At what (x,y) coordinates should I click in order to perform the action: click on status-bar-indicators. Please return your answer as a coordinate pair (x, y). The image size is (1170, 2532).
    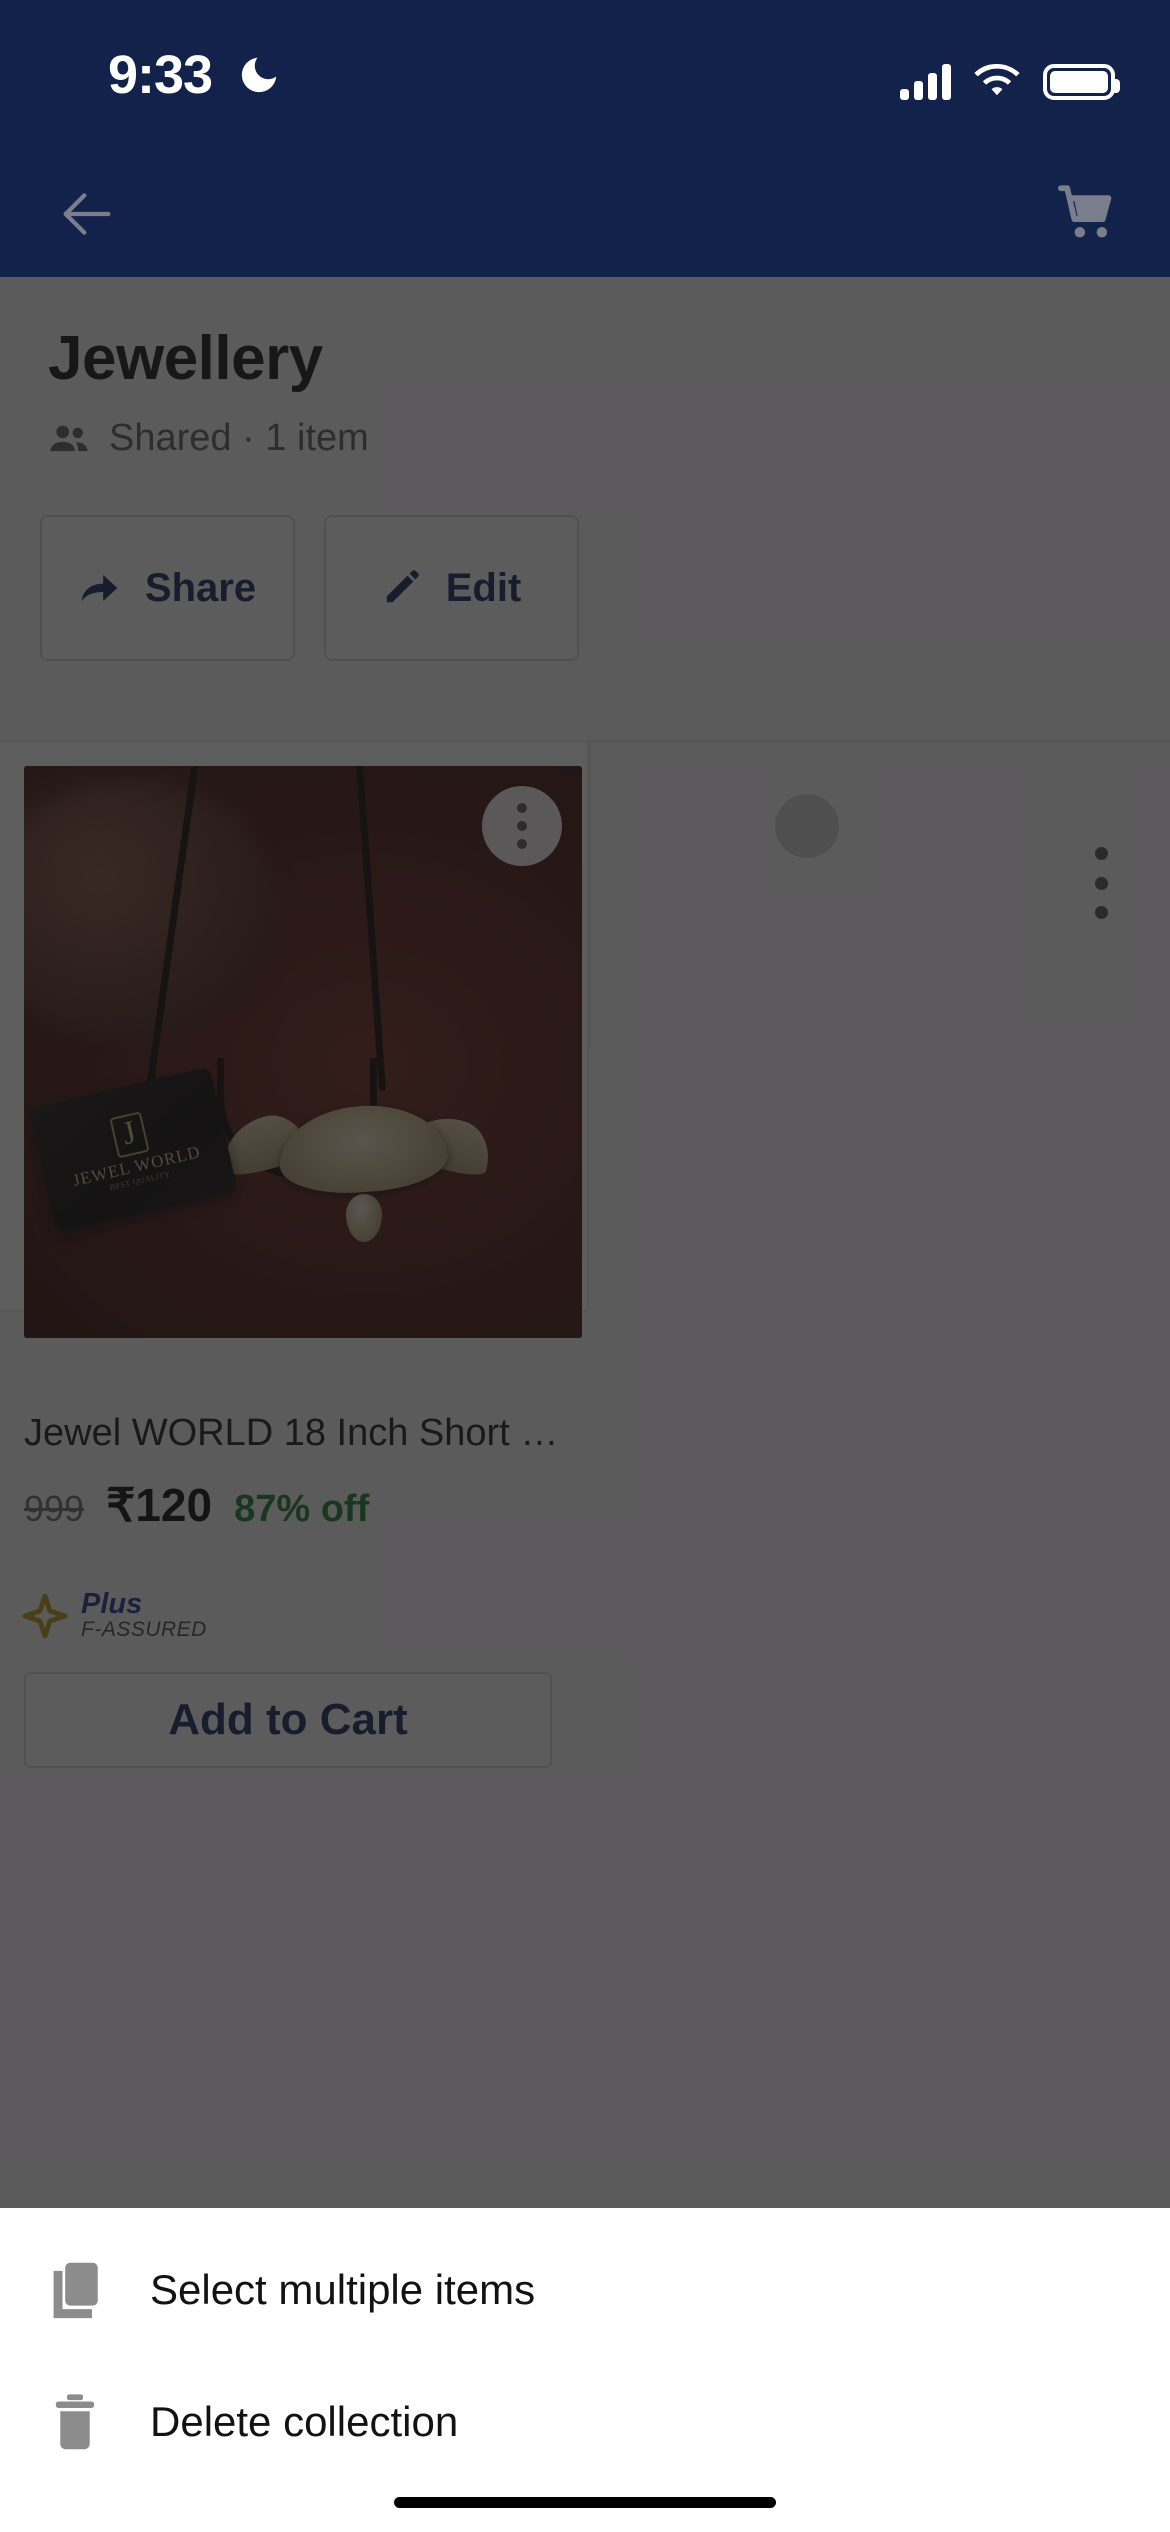
    Looking at the image, I should click on (1010, 75).